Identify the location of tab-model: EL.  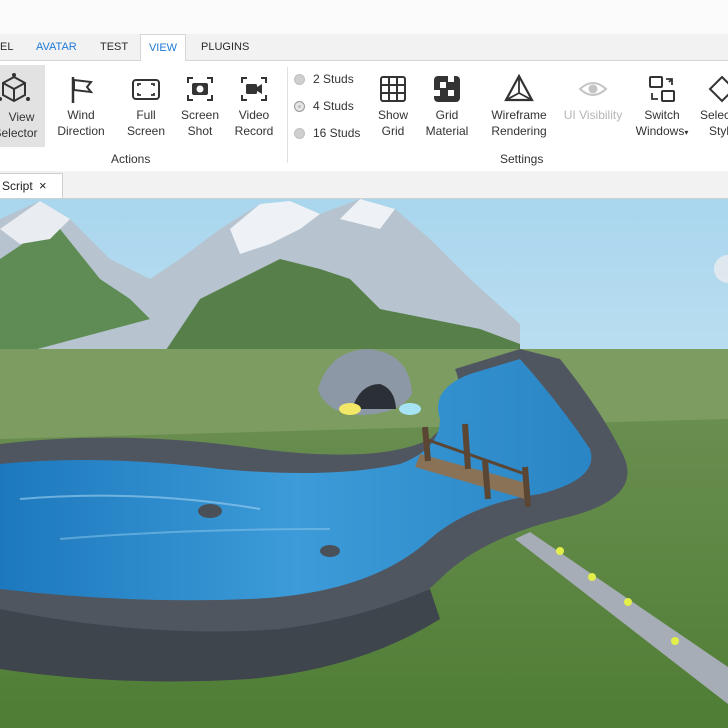
(9, 47).